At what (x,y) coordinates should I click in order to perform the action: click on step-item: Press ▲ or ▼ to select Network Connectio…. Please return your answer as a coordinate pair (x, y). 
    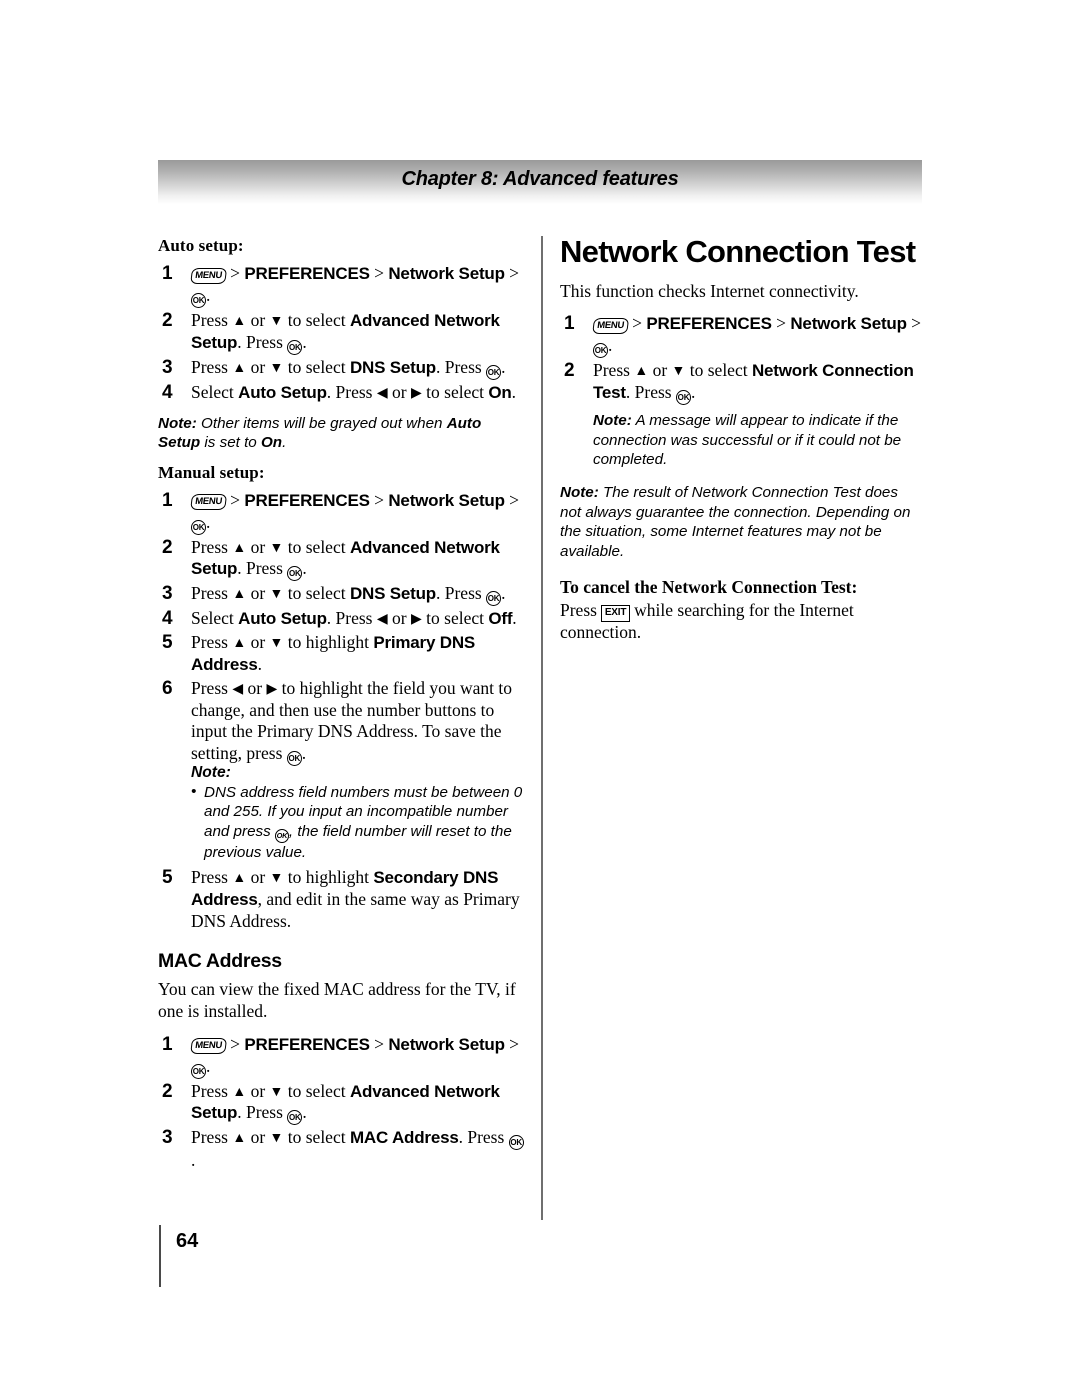
    Looking at the image, I should click on (741, 382).